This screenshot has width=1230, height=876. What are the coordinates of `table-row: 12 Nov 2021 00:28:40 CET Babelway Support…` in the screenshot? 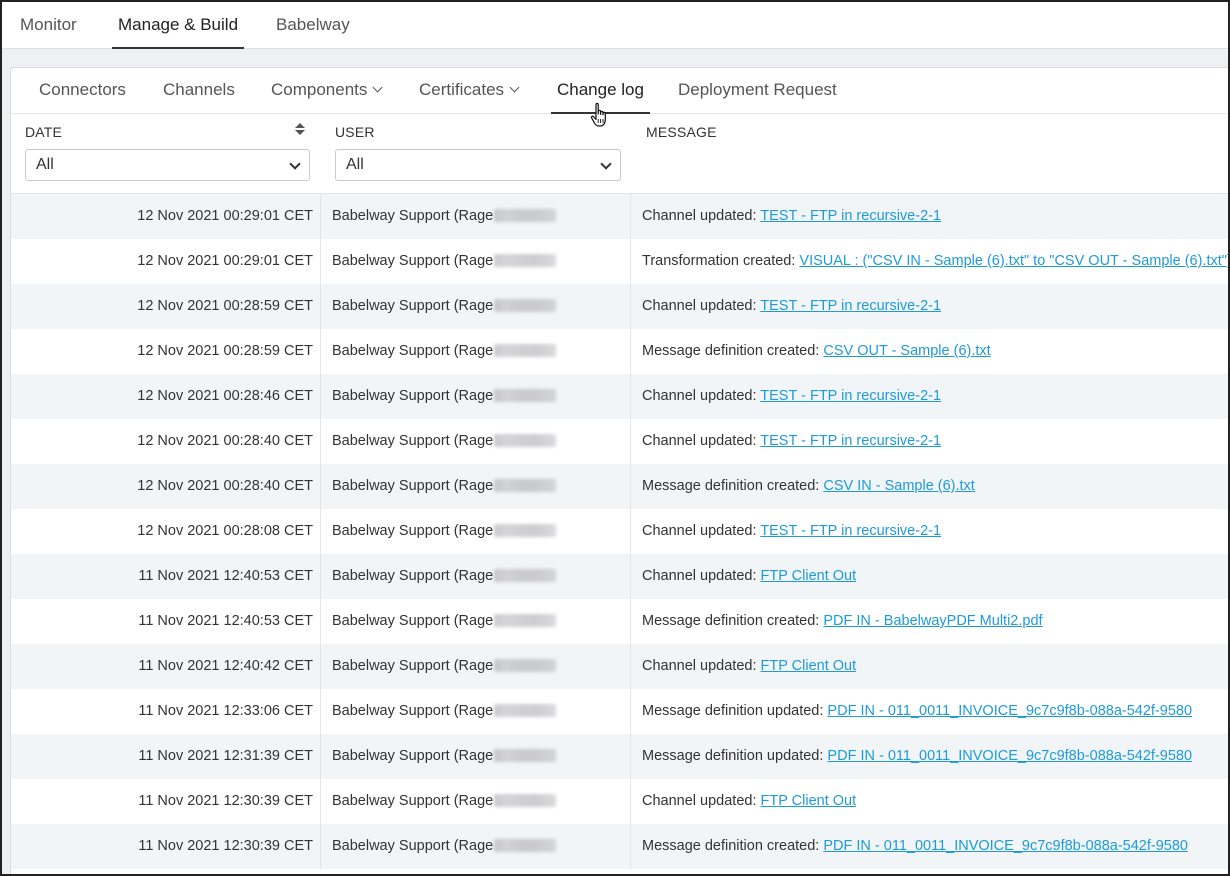 It's located at (619, 486).